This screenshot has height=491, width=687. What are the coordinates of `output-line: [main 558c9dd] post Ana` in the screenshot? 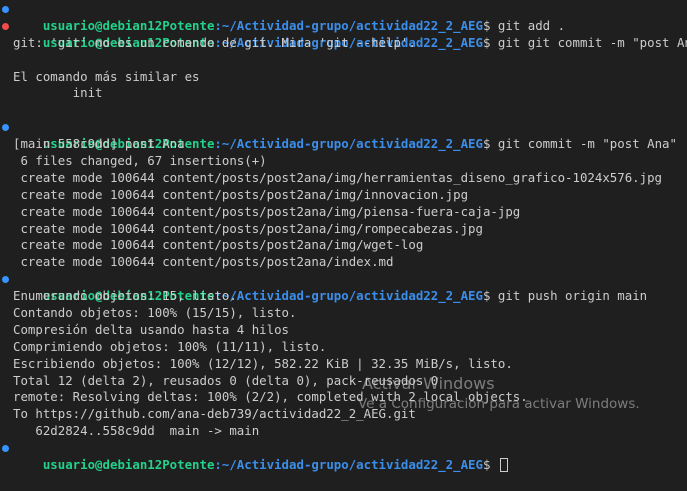 It's located at (99, 144).